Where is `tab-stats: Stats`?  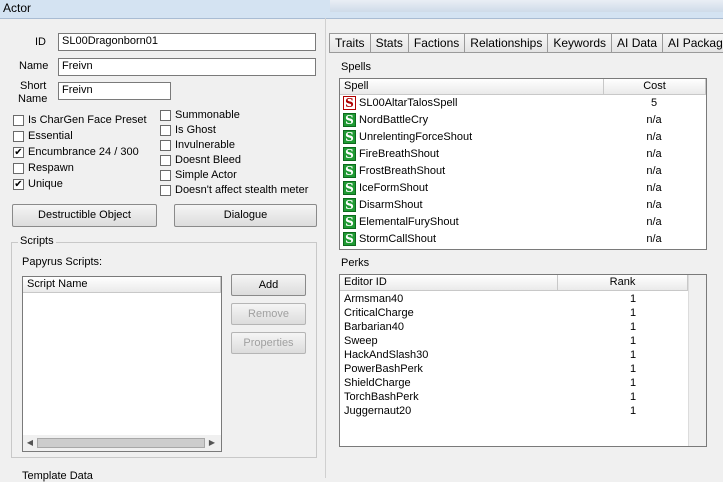 tab-stats: Stats is located at coordinates (389, 42).